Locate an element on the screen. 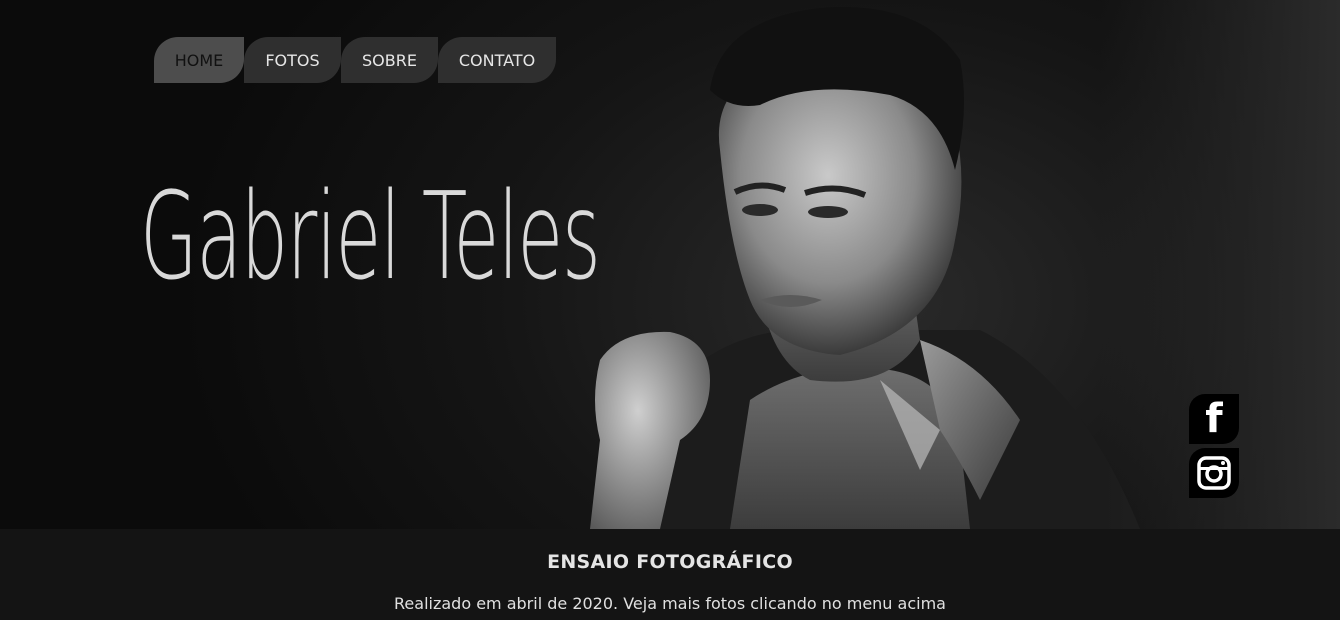 This screenshot has height=620, width=1340. nav-item-sobre: SOBRE is located at coordinates (389, 60).